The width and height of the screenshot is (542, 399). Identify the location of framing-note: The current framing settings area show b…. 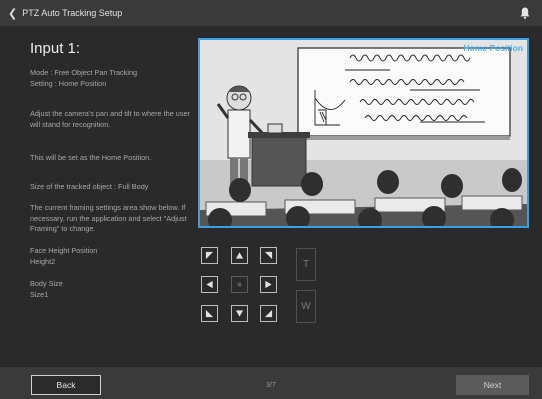
(108, 218).